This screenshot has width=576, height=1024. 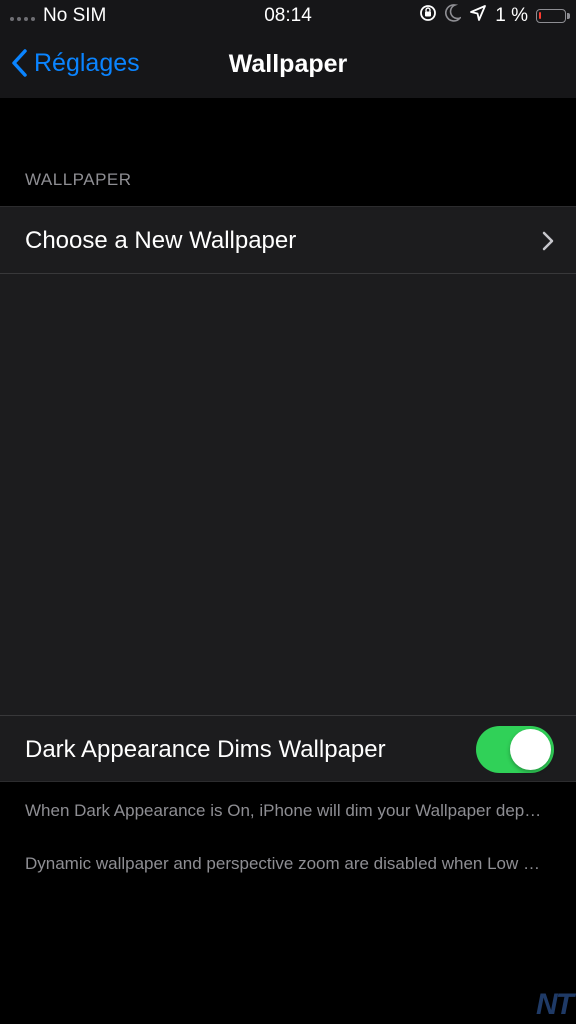 What do you see at coordinates (555, 1004) in the screenshot?
I see `watermark-logo: NT` at bounding box center [555, 1004].